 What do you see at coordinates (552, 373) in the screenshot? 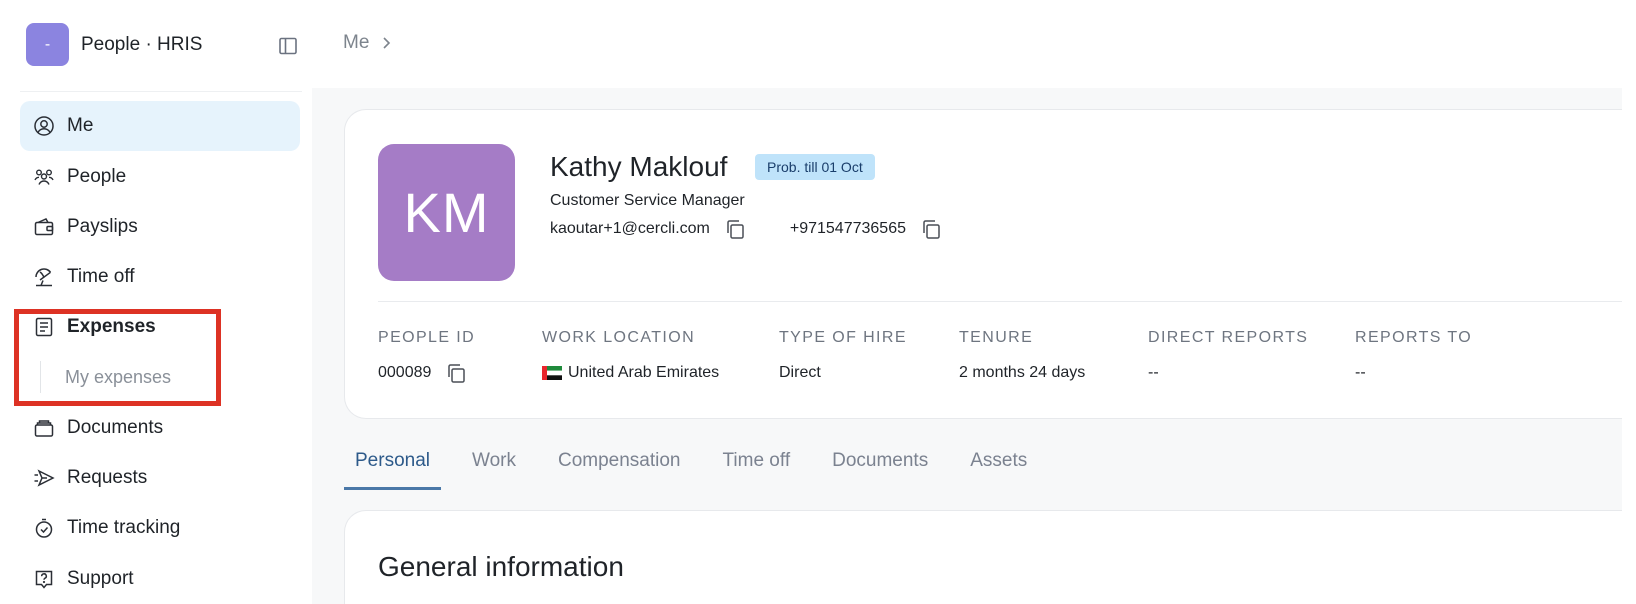
I see `uae-flag-icon` at bounding box center [552, 373].